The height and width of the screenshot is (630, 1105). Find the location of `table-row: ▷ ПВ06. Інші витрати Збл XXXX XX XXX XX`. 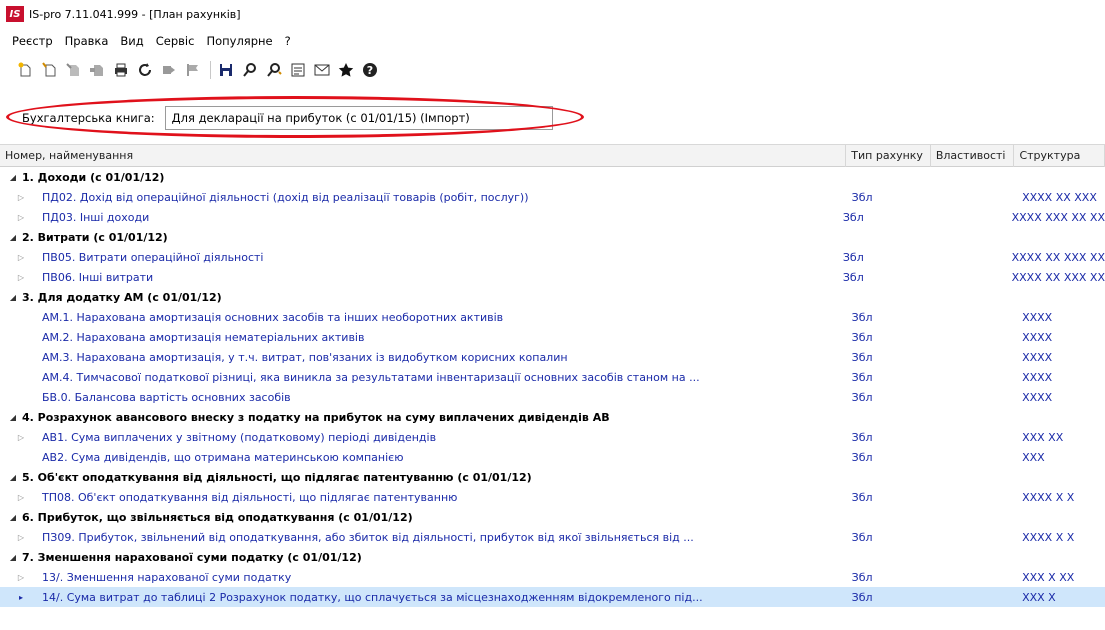

table-row: ▷ ПВ06. Інші витрати Збл XXXX XX XXX XX is located at coordinates (552, 277).